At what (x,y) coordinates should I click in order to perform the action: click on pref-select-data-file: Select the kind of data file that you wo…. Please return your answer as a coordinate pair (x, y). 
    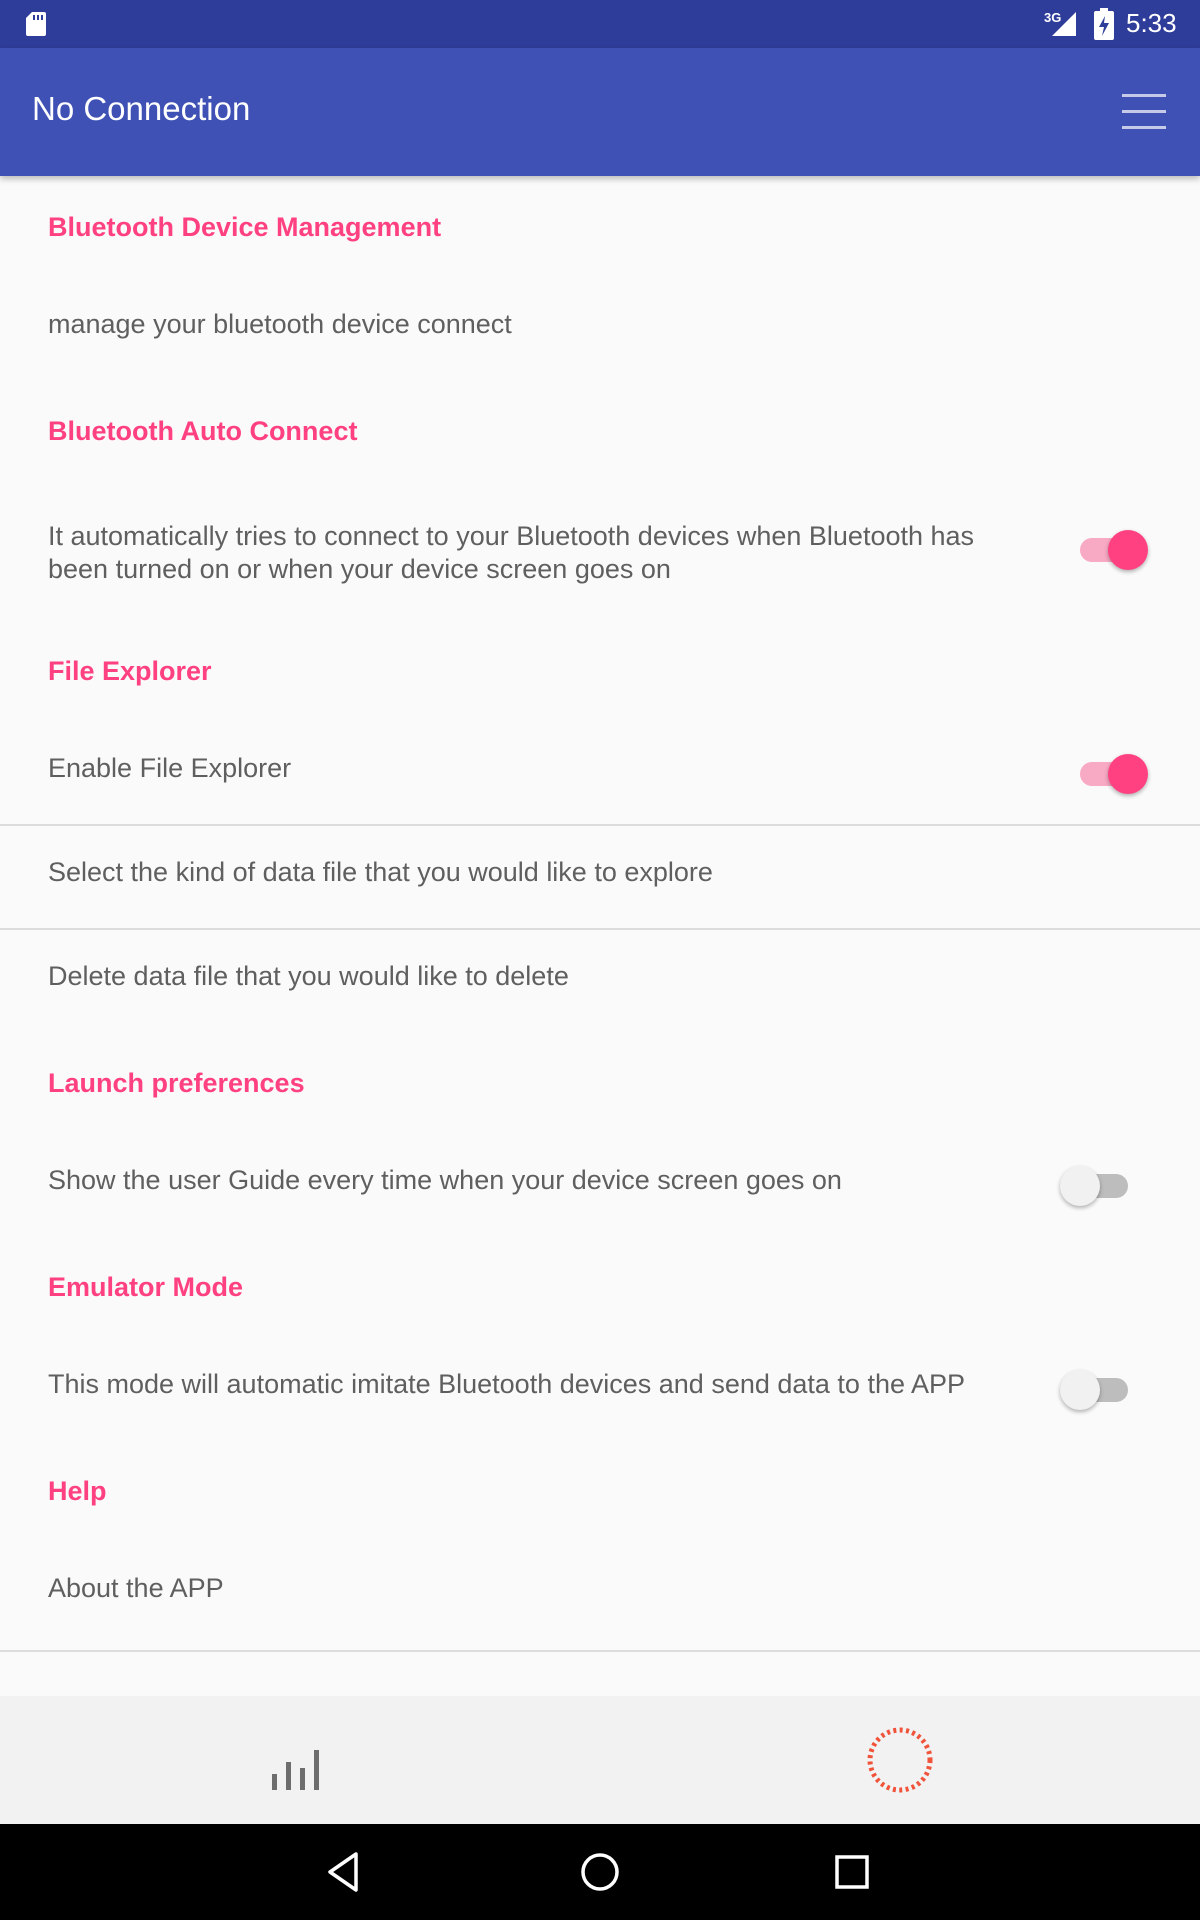
    Looking at the image, I should click on (600, 877).